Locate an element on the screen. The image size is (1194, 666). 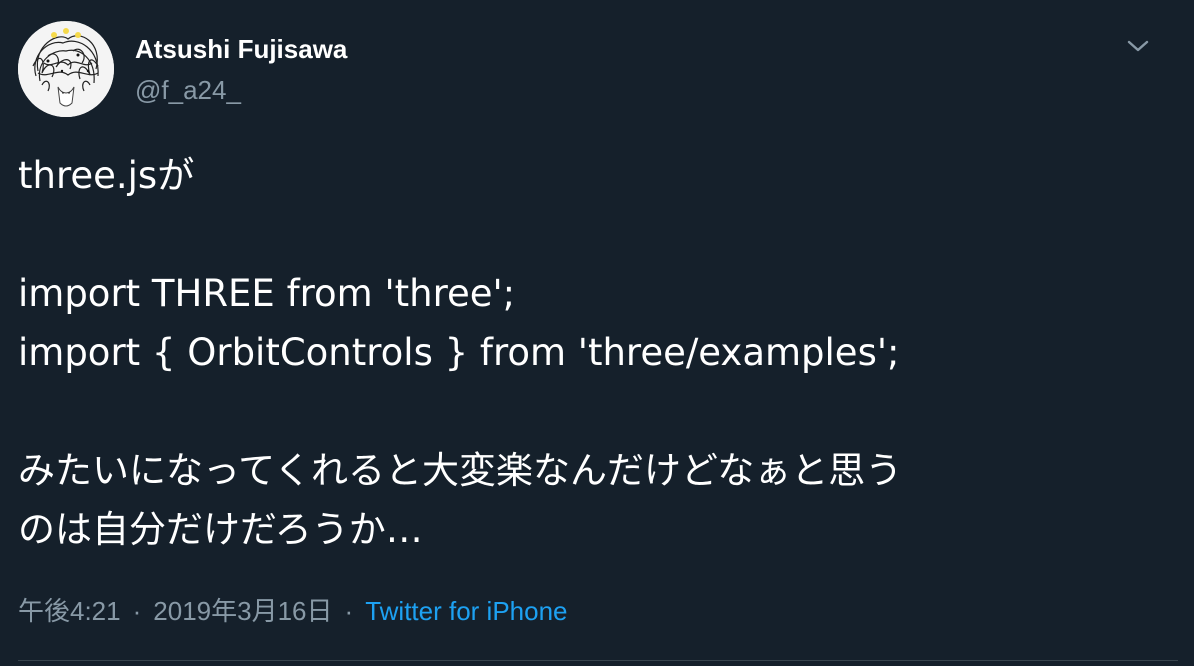
chevron-down-icon is located at coordinates (1138, 46).